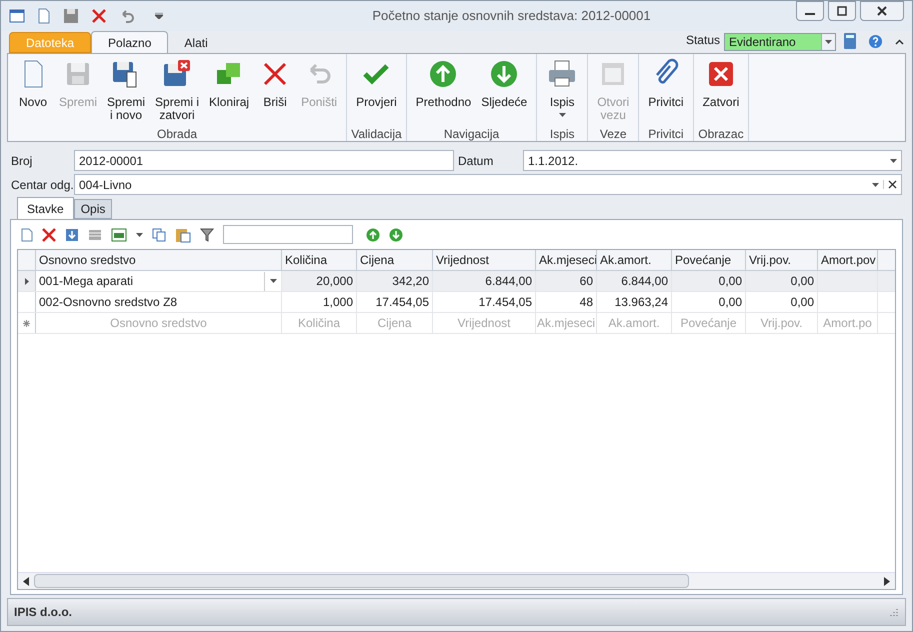 The height and width of the screenshot is (632, 913). Describe the element at coordinates (780, 42) in the screenshot. I see `status-dropdown: Evidentirano` at that location.